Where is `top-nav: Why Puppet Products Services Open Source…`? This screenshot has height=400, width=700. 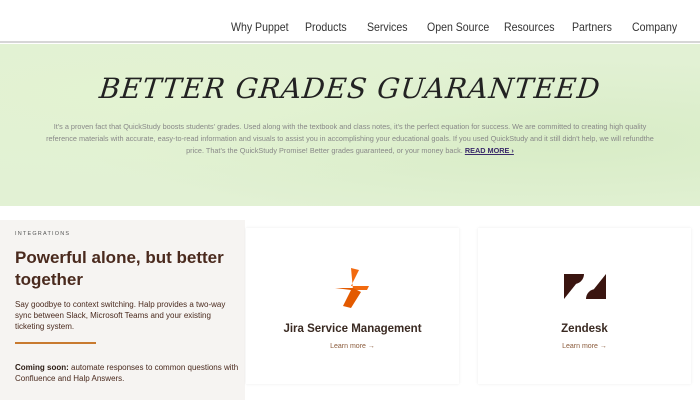 top-nav: Why Puppet Products Services Open Source… is located at coordinates (350, 21).